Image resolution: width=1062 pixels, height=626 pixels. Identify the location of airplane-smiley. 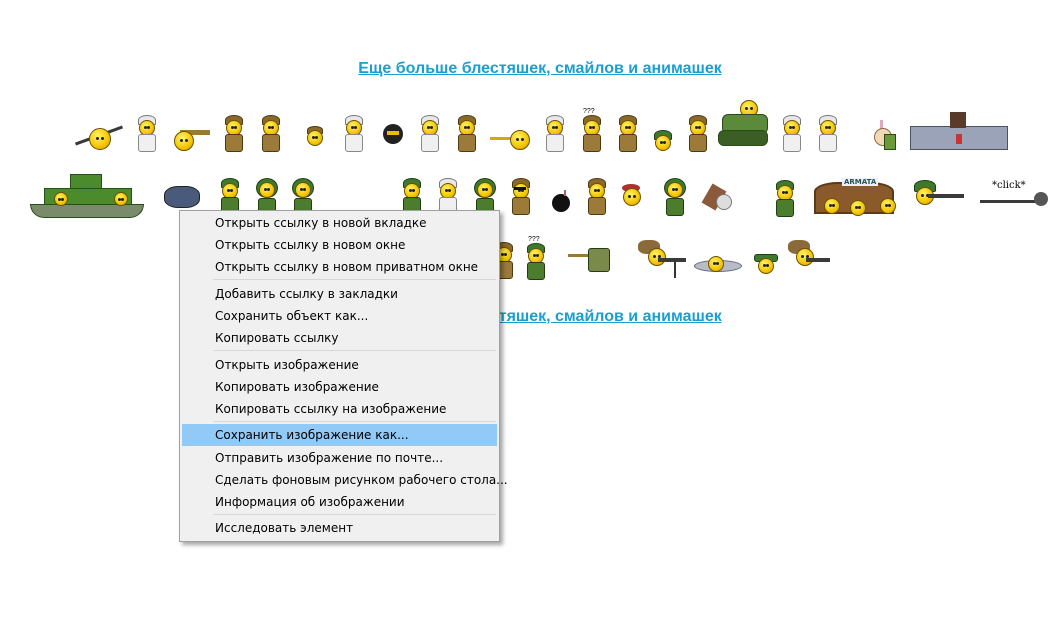
(718, 264).